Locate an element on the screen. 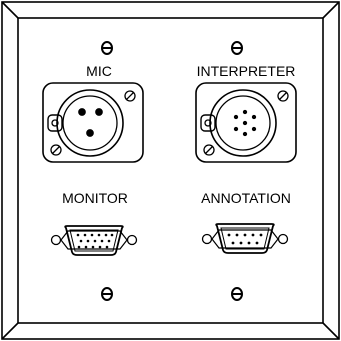 The image size is (341, 341). vga-pins is located at coordinates (95, 241).